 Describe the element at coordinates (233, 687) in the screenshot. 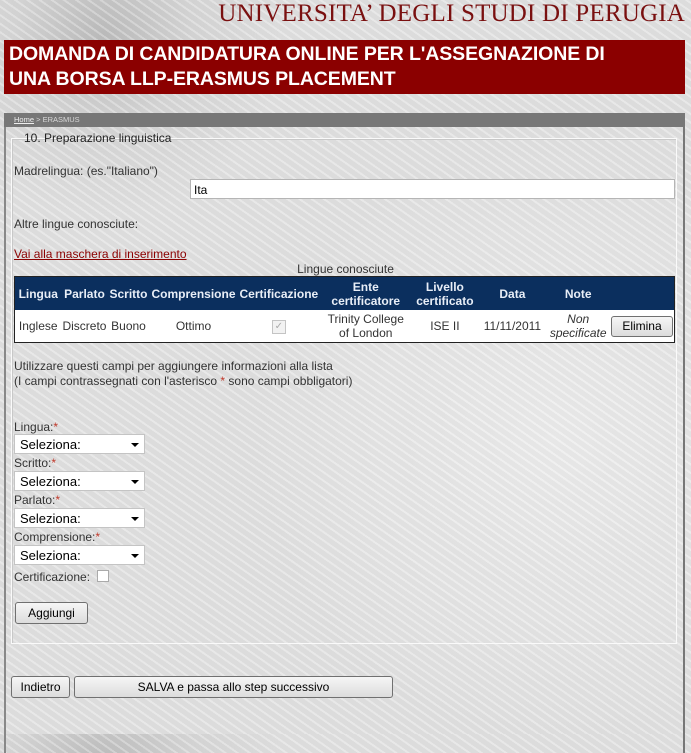

I see `save-and-next-button: SALVA e passa allo step successivo` at that location.